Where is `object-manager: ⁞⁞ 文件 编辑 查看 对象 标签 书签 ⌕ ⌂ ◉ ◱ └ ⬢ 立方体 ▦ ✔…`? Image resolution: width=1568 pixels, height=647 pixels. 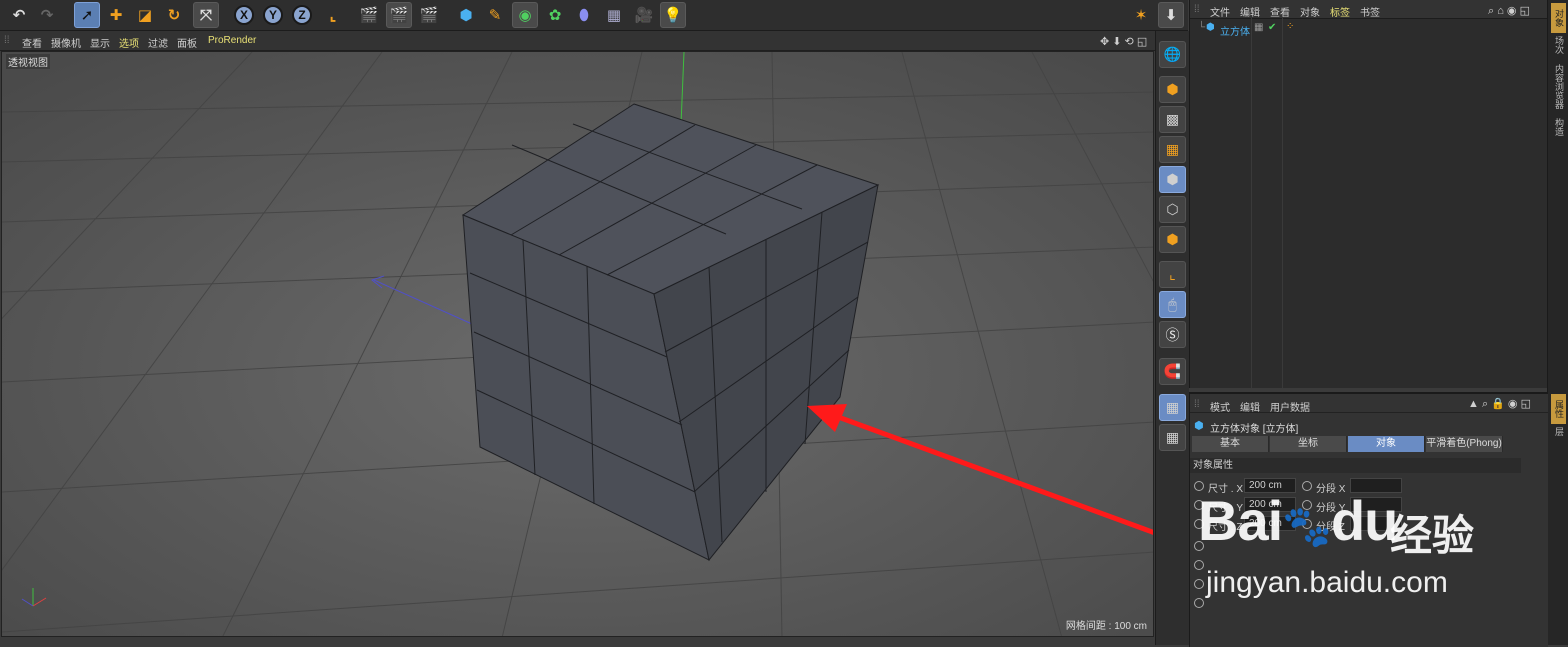
object-manager: ⁞⁞ 文件 编辑 查看 对象 标签 书签 ⌕ ⌂ ◉ ◱ └ ⬢ 立方体 ▦ ✔… is located at coordinates (1368, 194).